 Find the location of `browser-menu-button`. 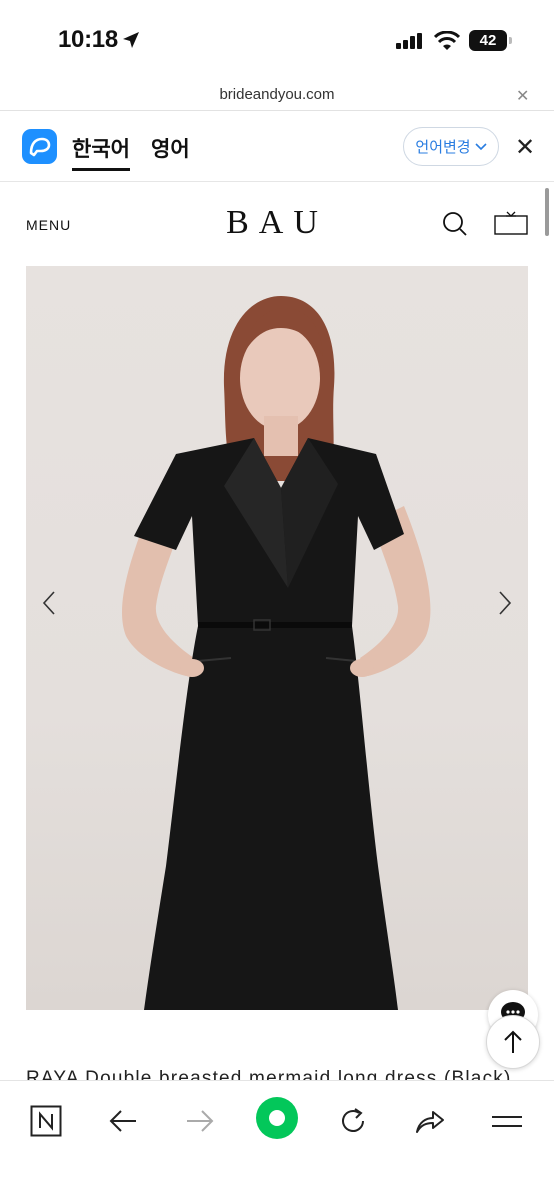

browser-menu-button is located at coordinates (507, 1121).